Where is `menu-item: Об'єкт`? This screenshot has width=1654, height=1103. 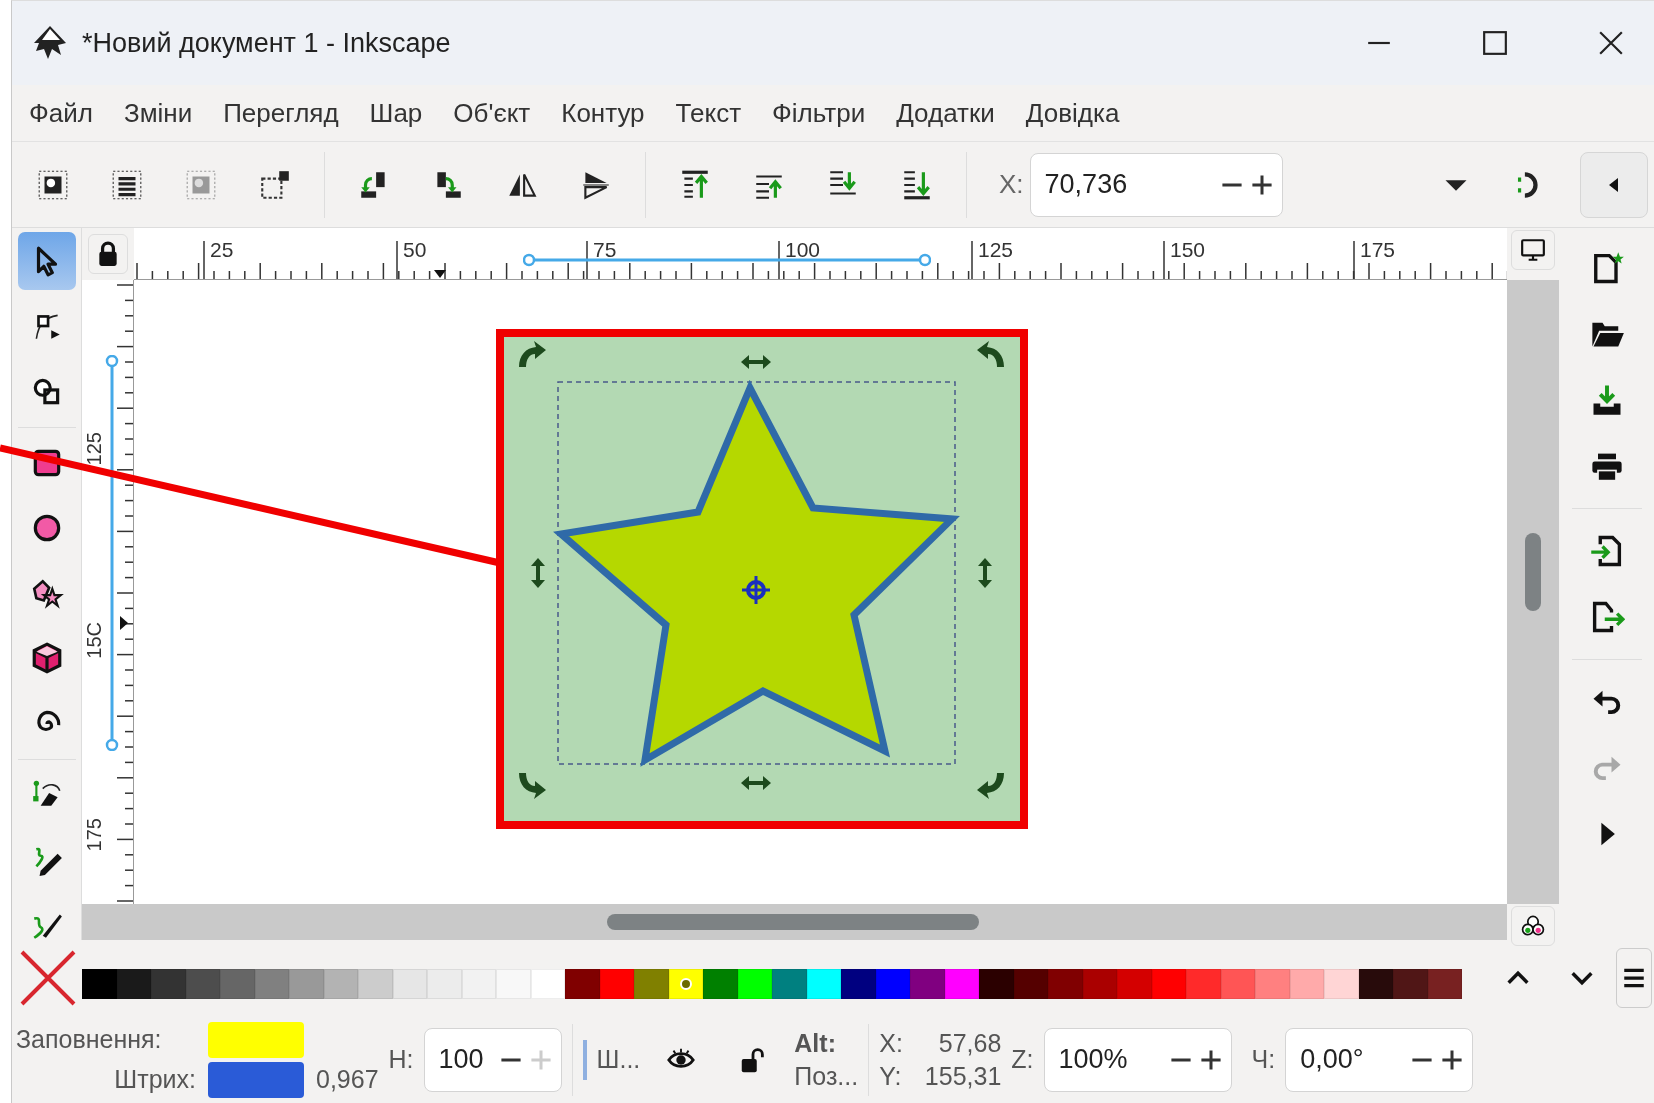 menu-item: Об'єкт is located at coordinates (492, 113).